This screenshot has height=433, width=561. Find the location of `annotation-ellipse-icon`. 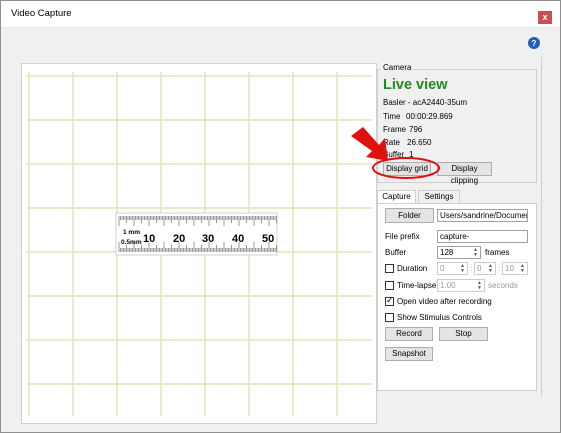

annotation-ellipse-icon is located at coordinates (406, 168).